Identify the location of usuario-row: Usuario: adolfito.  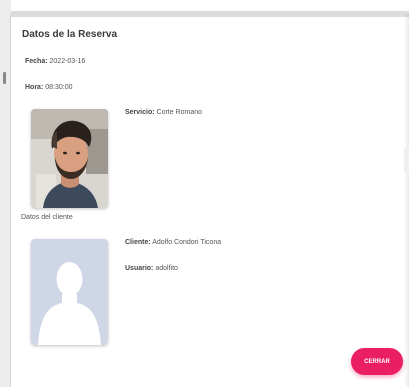
(151, 268).